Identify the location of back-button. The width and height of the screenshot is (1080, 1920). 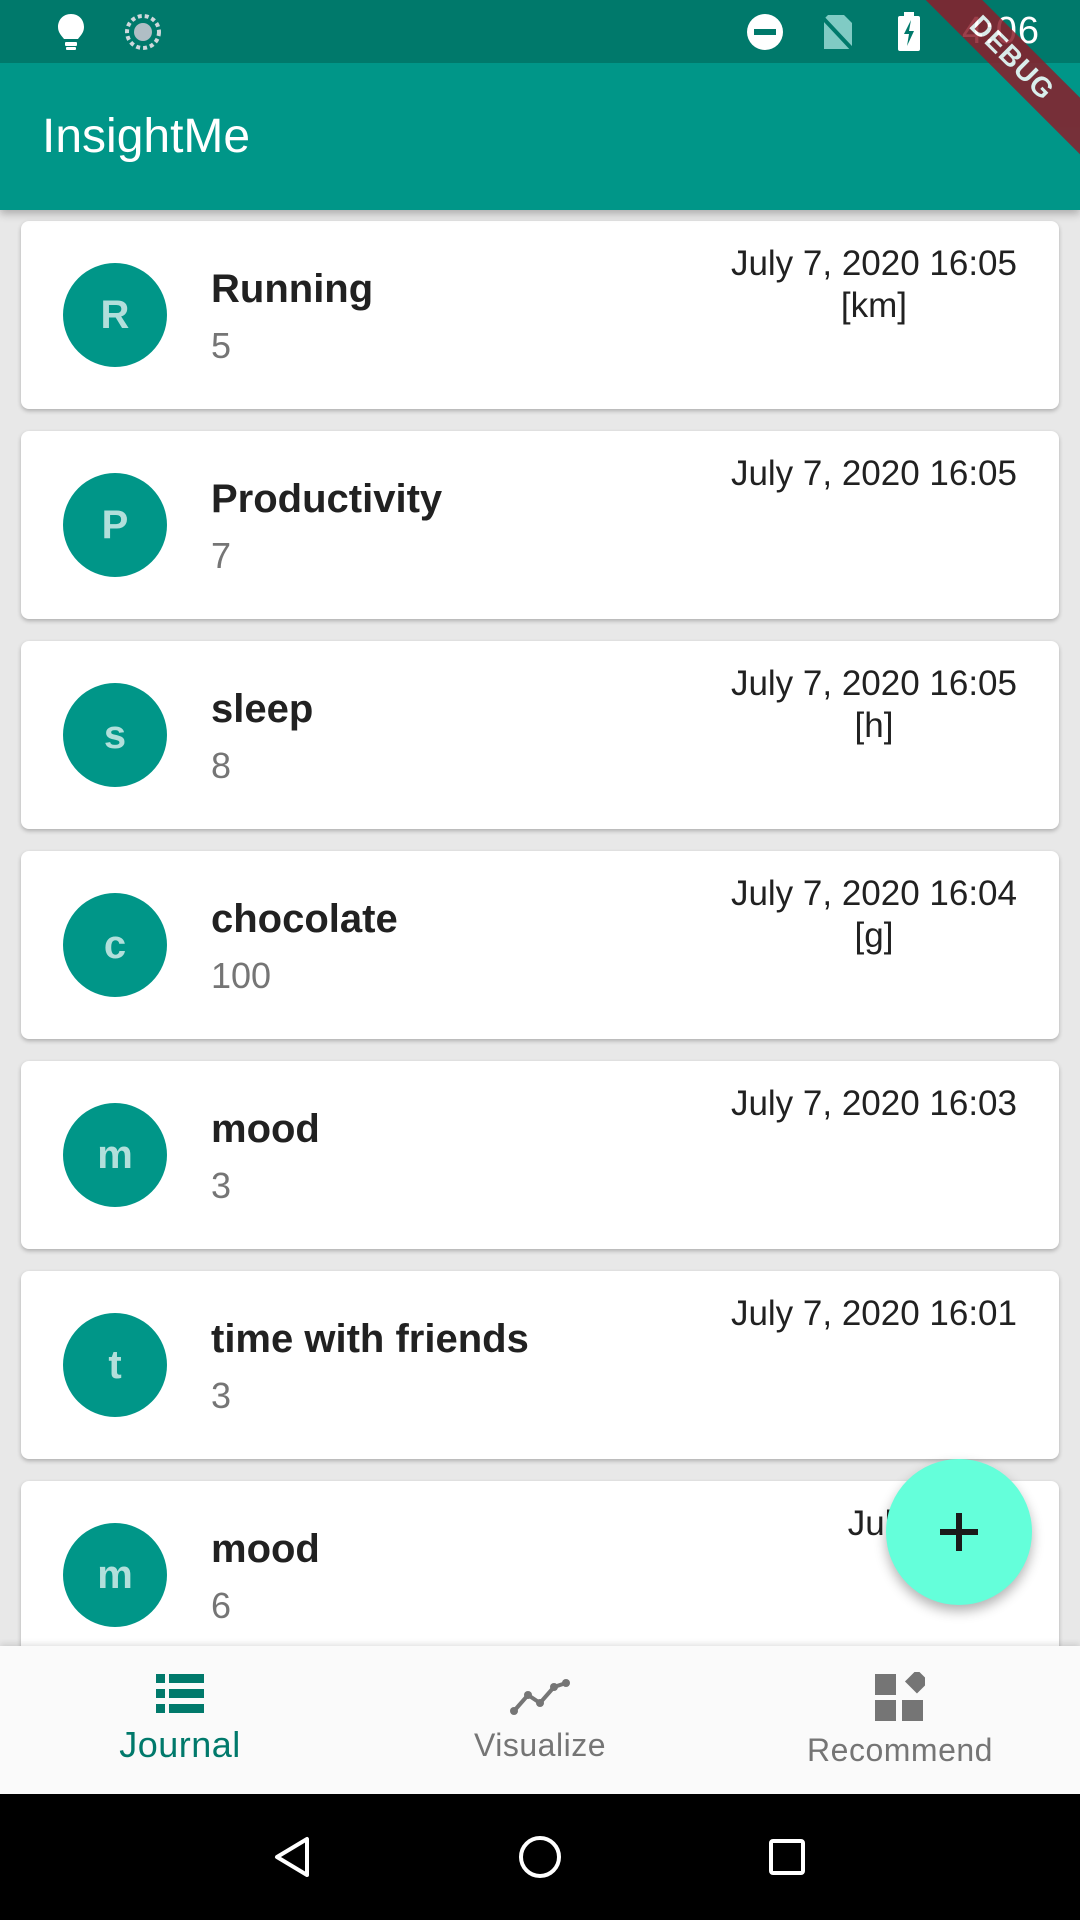
(293, 1857).